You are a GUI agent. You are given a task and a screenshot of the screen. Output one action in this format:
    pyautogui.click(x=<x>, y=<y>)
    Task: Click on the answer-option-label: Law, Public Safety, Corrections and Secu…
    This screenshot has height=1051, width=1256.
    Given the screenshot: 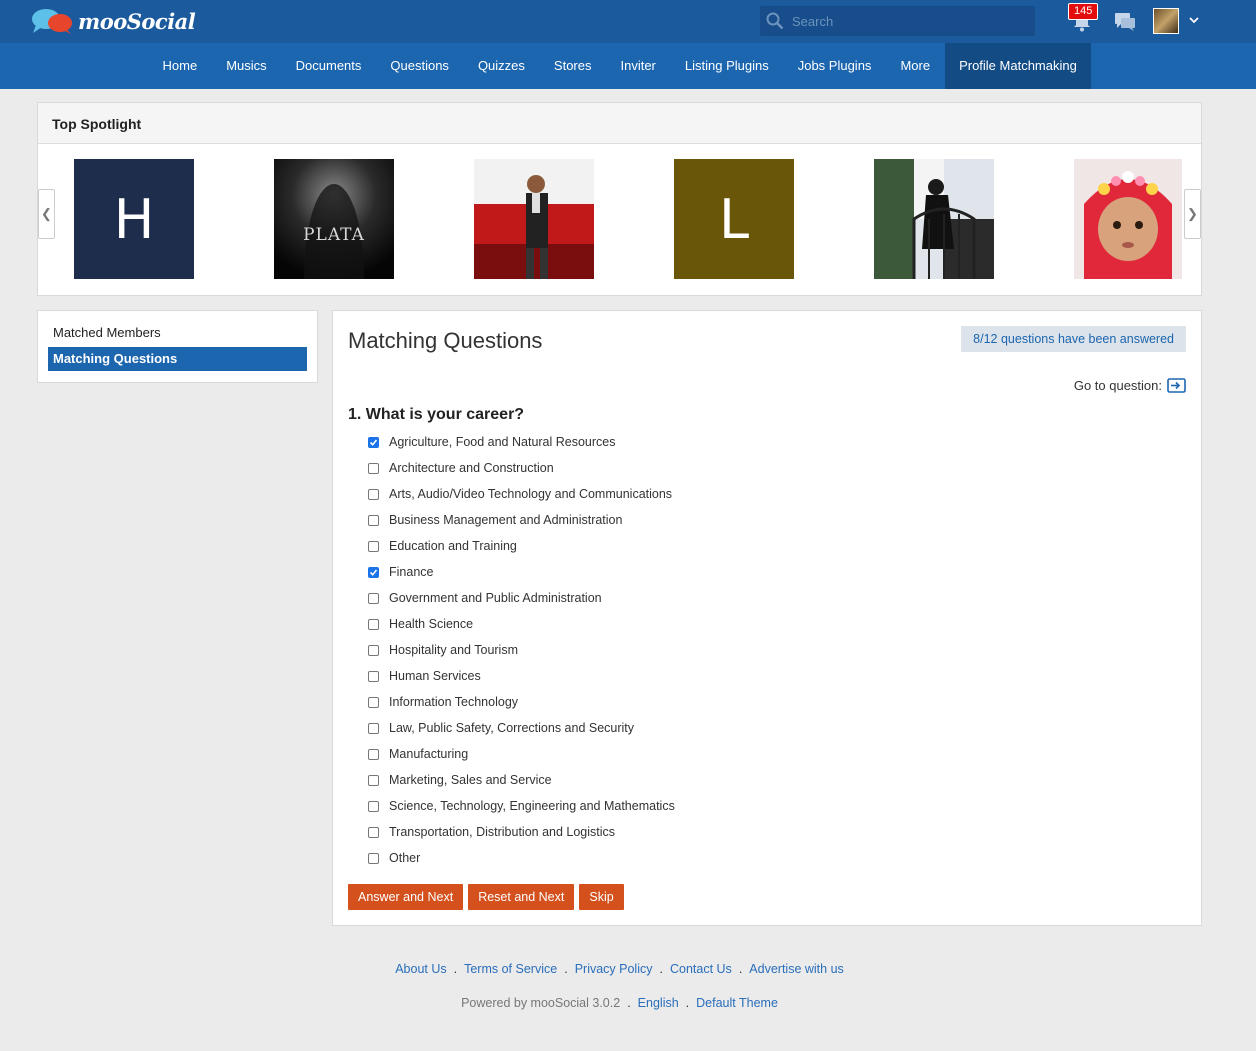 What is the action you would take?
    pyautogui.click(x=512, y=728)
    